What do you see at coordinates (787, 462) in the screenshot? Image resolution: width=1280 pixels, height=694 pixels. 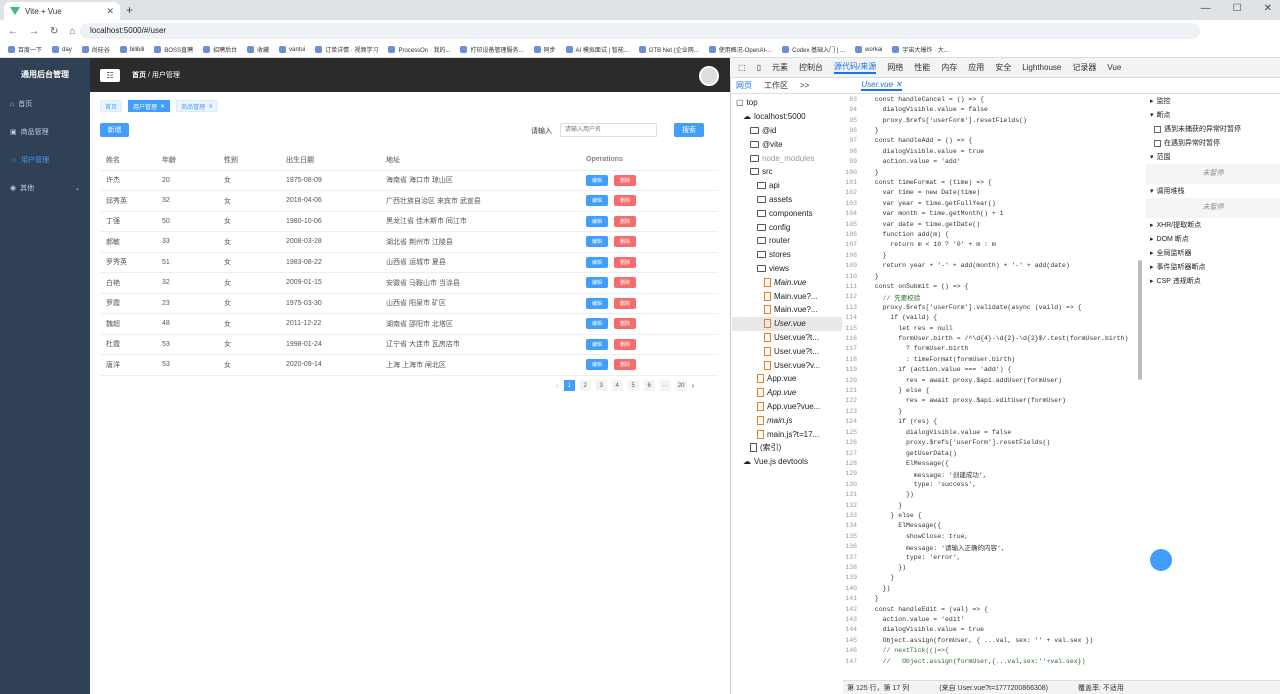 I see `tree-item: ☁ Vue.js devtools` at bounding box center [787, 462].